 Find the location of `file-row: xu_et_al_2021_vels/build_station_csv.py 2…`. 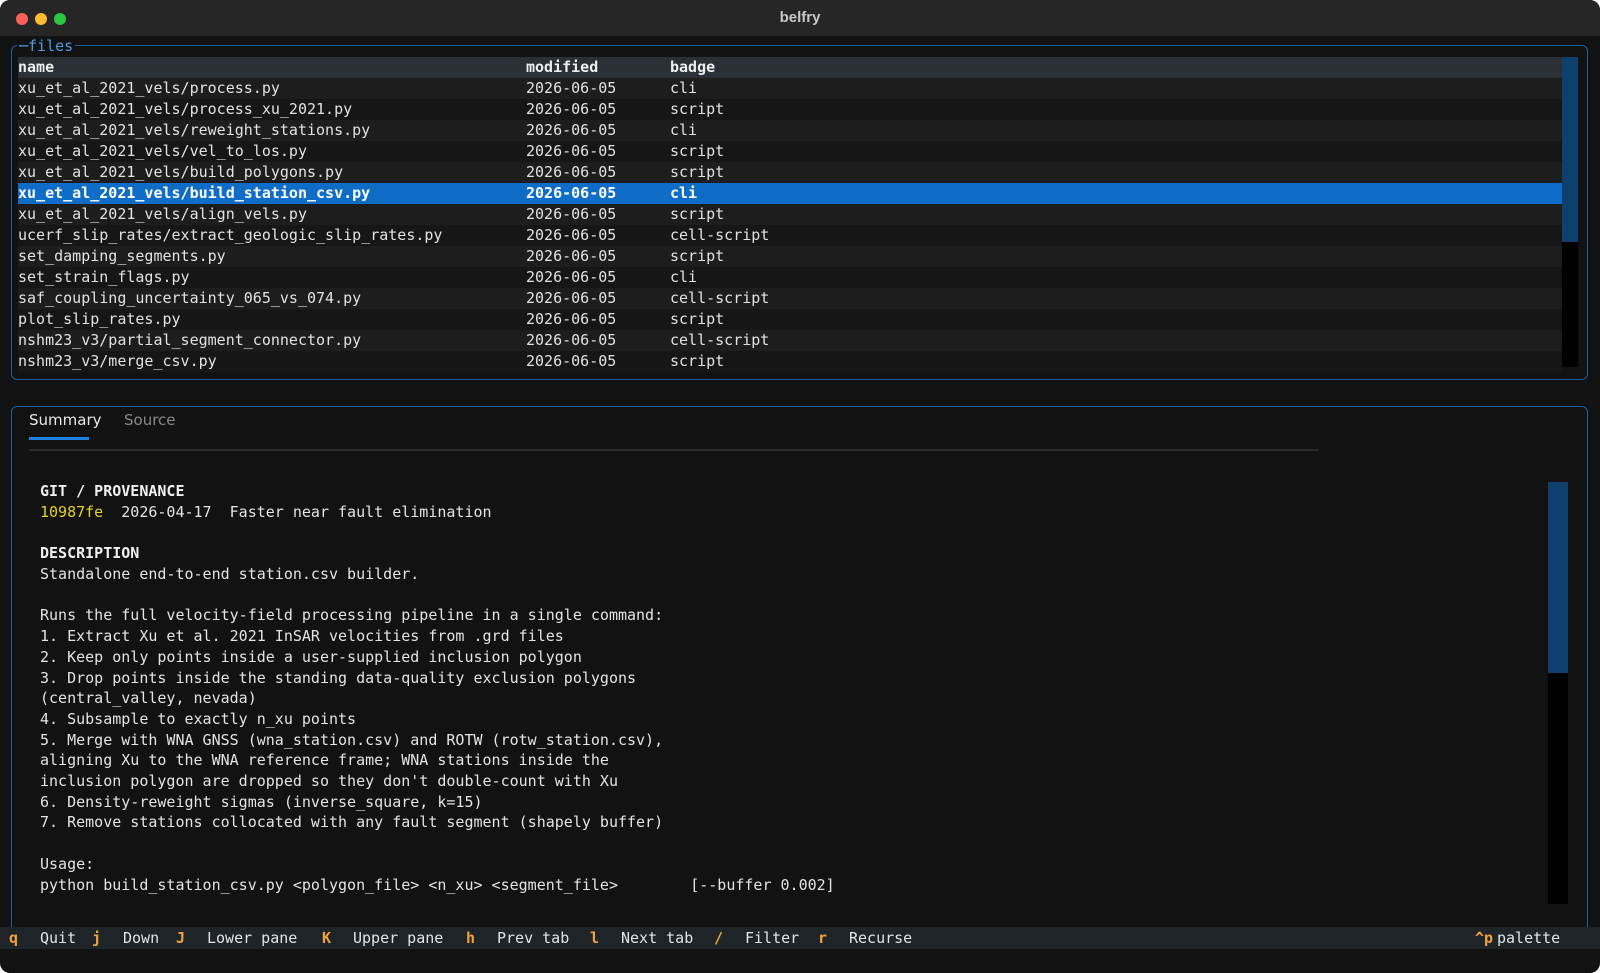

file-row: xu_et_al_2021_vels/build_station_csv.py 2… is located at coordinates (790, 193).